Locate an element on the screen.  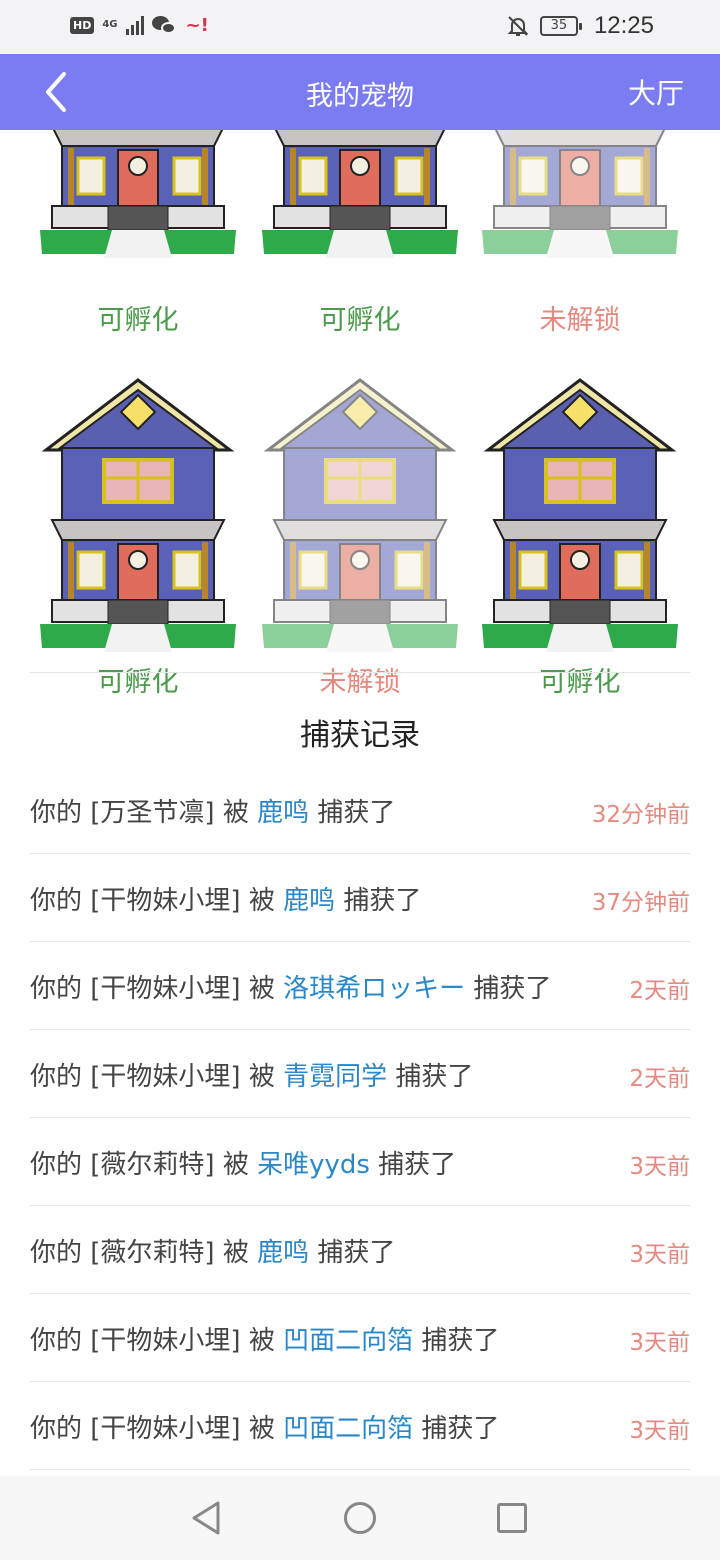
hall-button: 大厅 is located at coordinates (656, 92).